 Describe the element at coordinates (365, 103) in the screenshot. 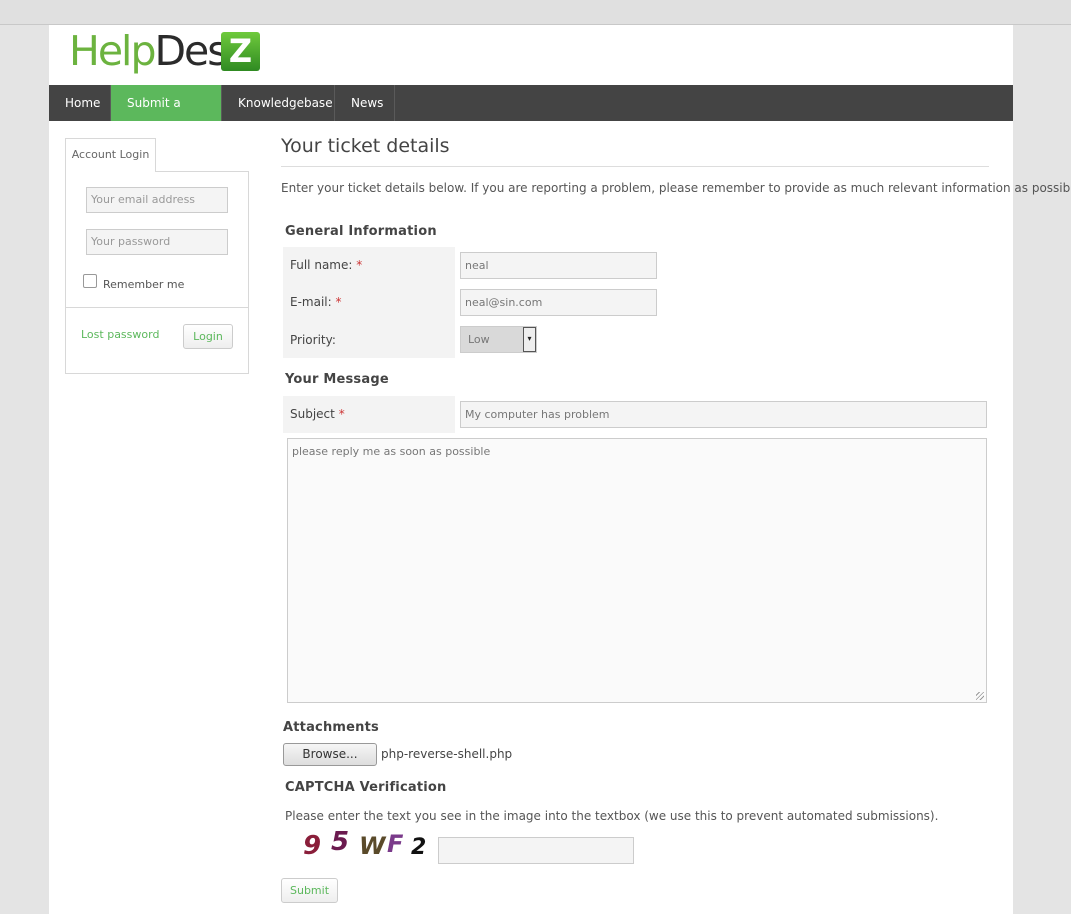

I see `nav-news: News` at that location.